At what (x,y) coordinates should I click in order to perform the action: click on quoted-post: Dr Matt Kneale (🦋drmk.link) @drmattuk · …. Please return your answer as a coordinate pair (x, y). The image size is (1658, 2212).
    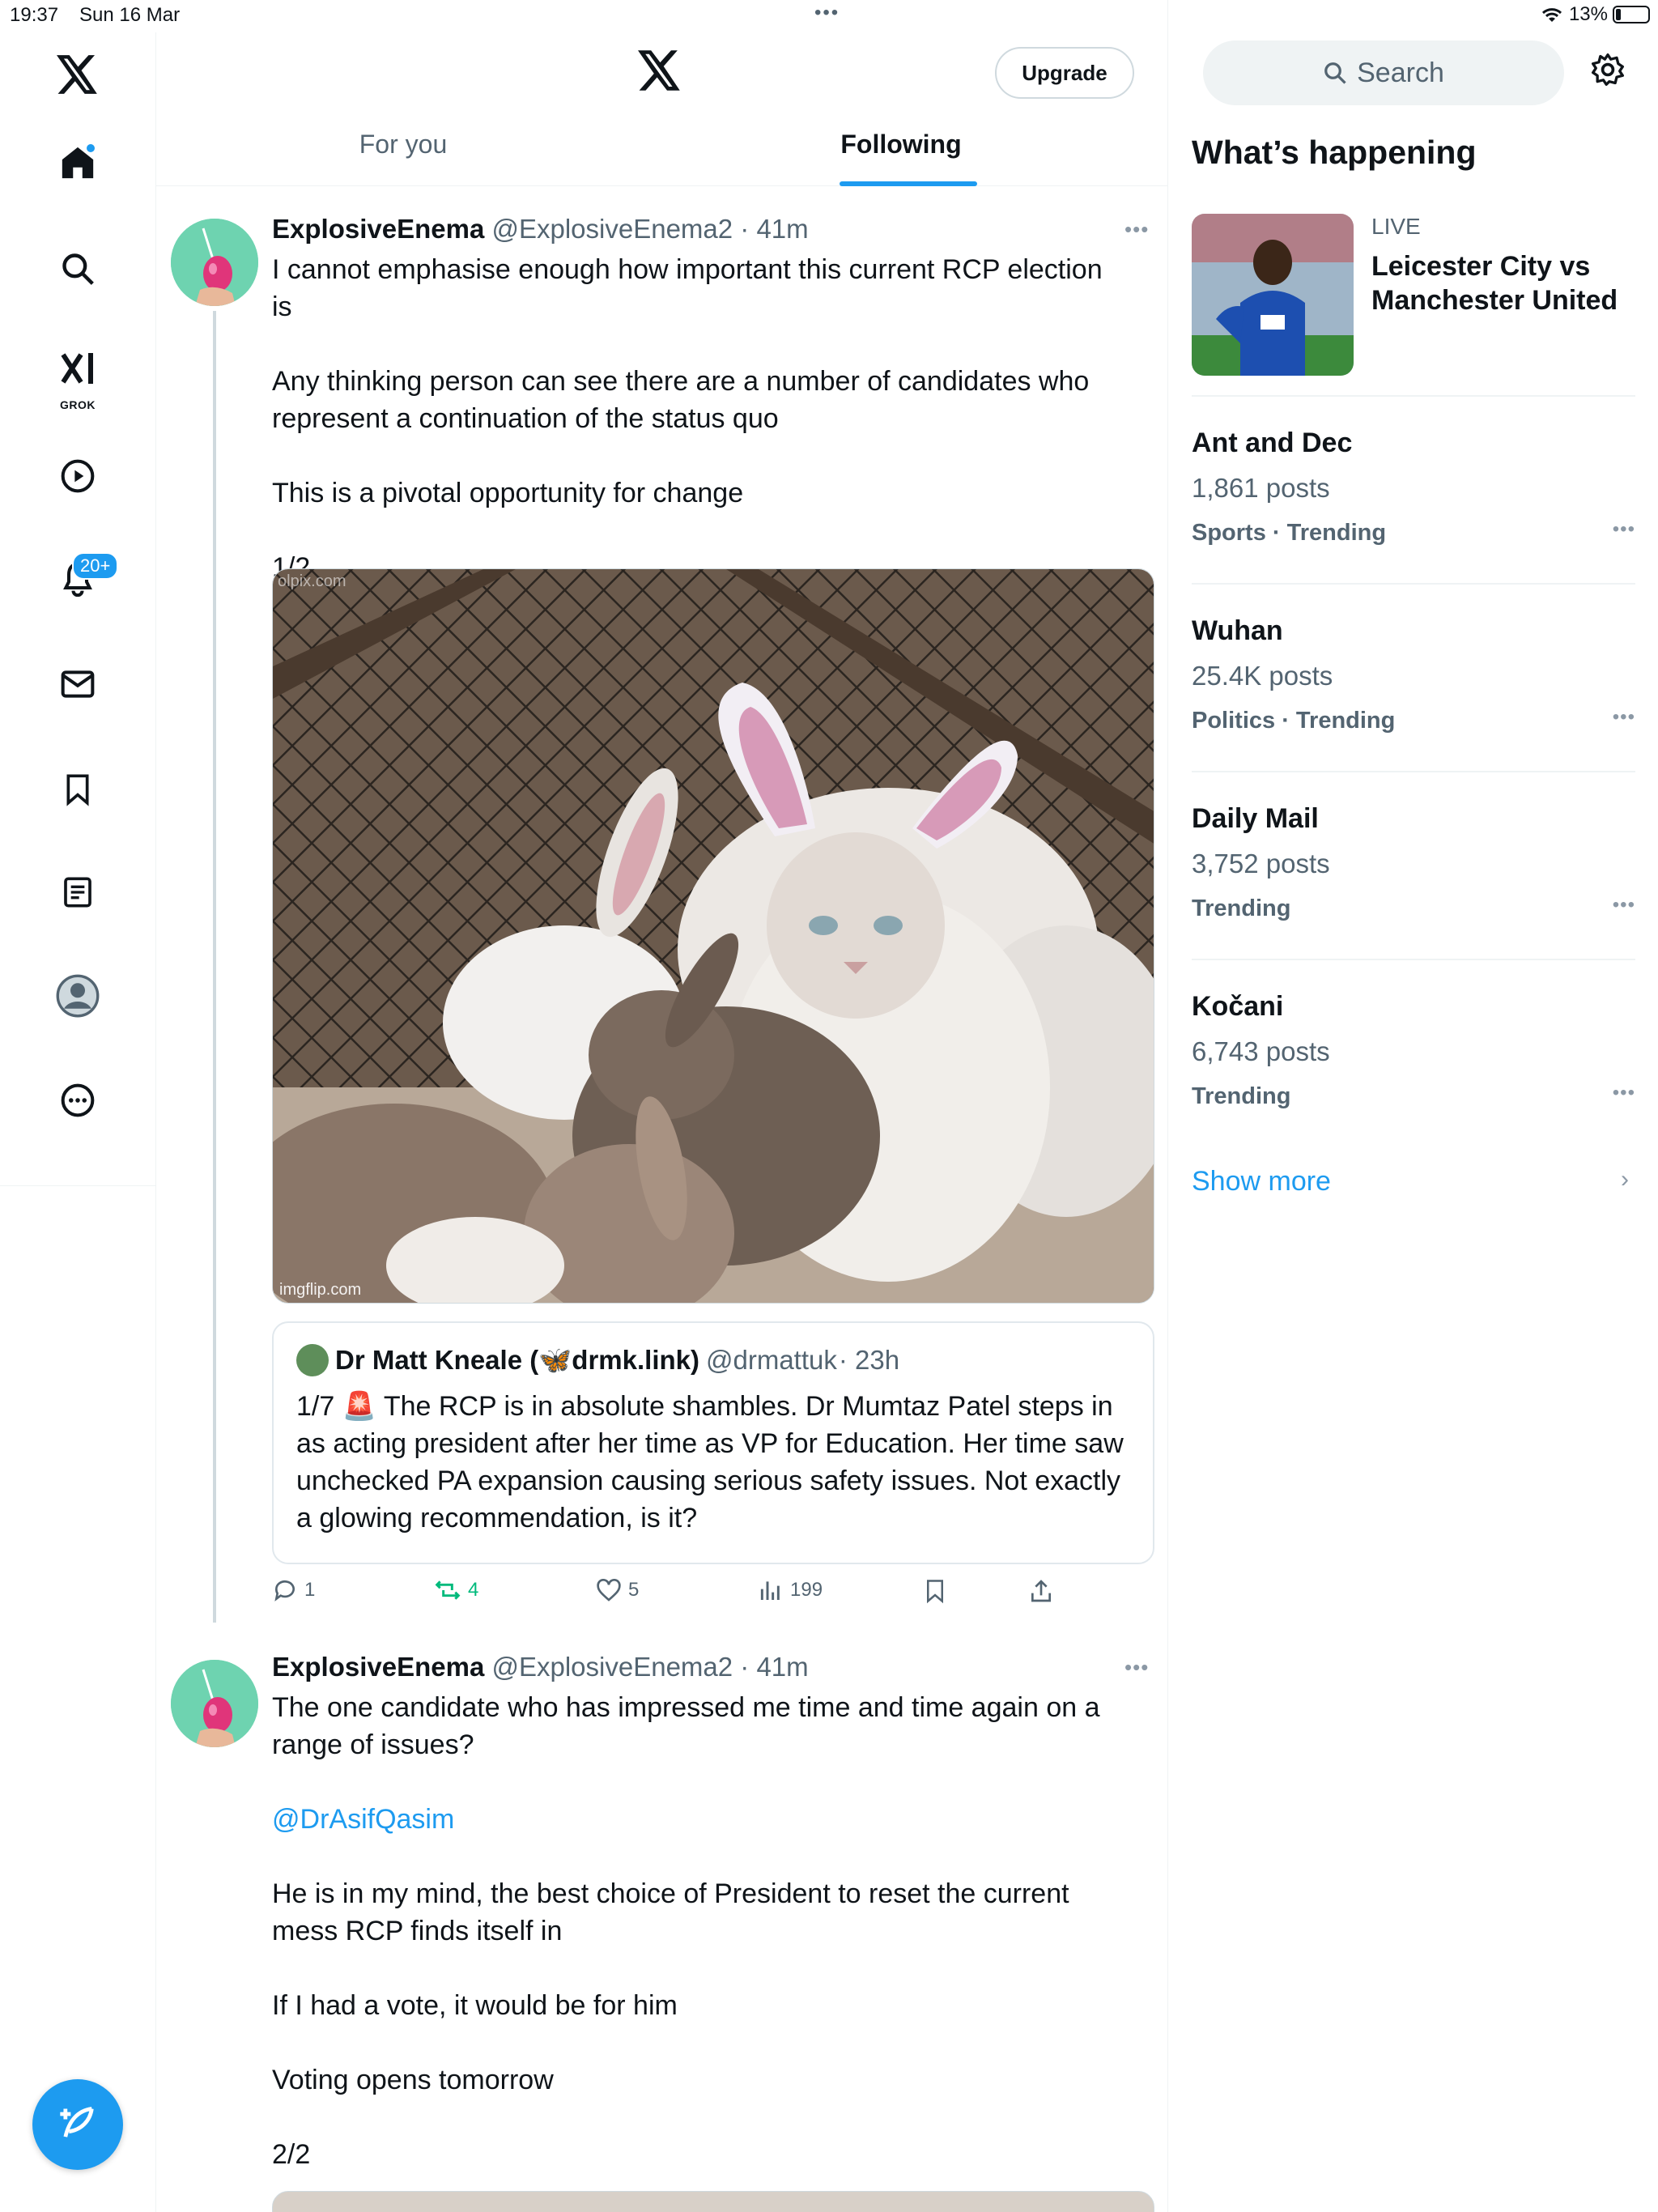
    Looking at the image, I should click on (713, 1443).